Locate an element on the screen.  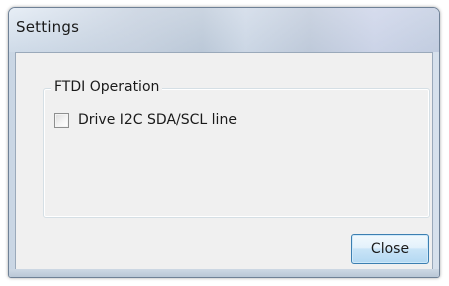
drive-i2c-checkbox is located at coordinates (61, 120).